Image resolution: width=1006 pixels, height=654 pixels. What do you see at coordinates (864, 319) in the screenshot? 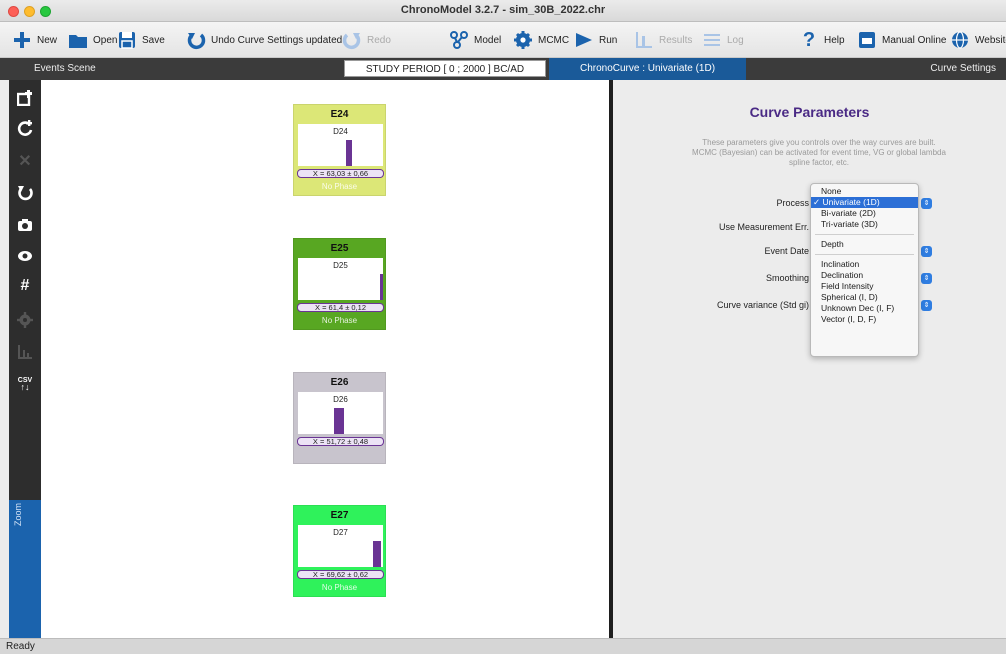
I see `menu-item-vector: Vector (I, D, F)` at bounding box center [864, 319].